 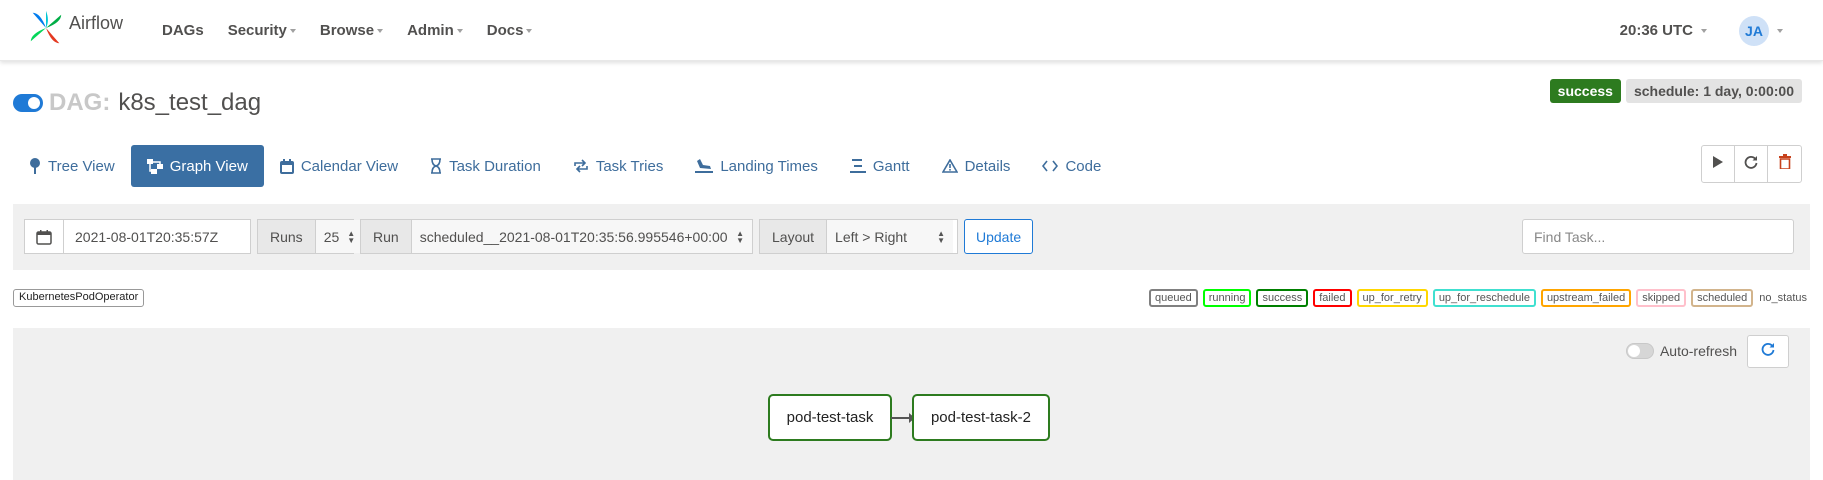 What do you see at coordinates (1332, 298) in the screenshot?
I see `legend-failed: failed` at bounding box center [1332, 298].